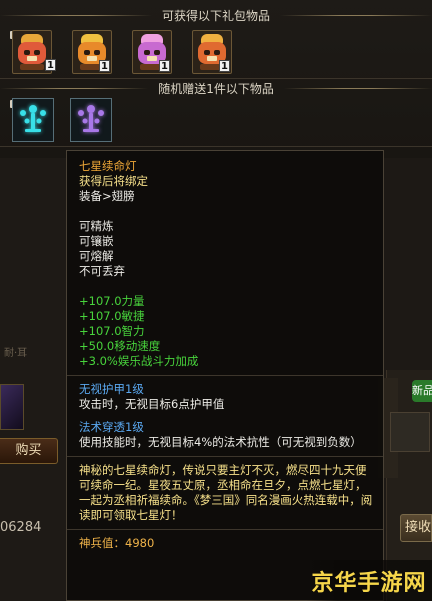 This screenshot has height=601, width=432. I want to click on gift-pack-icon, so click(32, 52).